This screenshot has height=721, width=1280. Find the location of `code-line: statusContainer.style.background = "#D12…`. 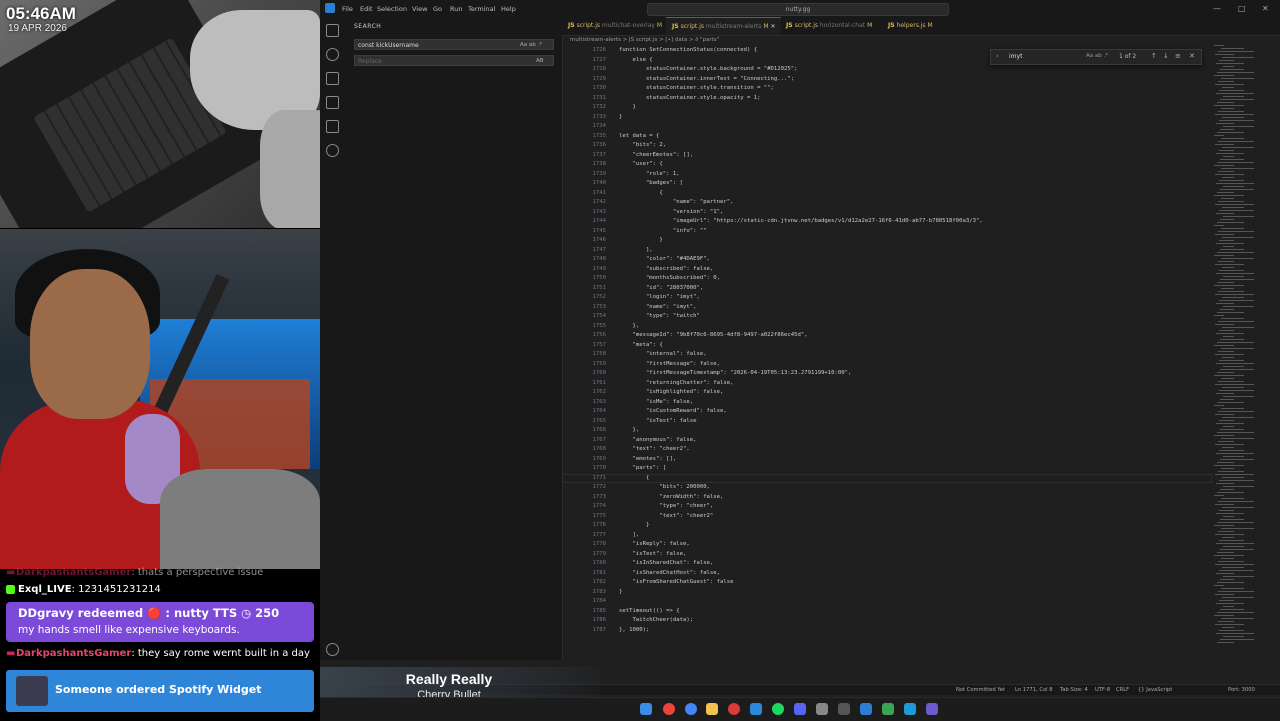

code-line: statusContainer.style.background = "#D12… is located at coordinates (708, 69).